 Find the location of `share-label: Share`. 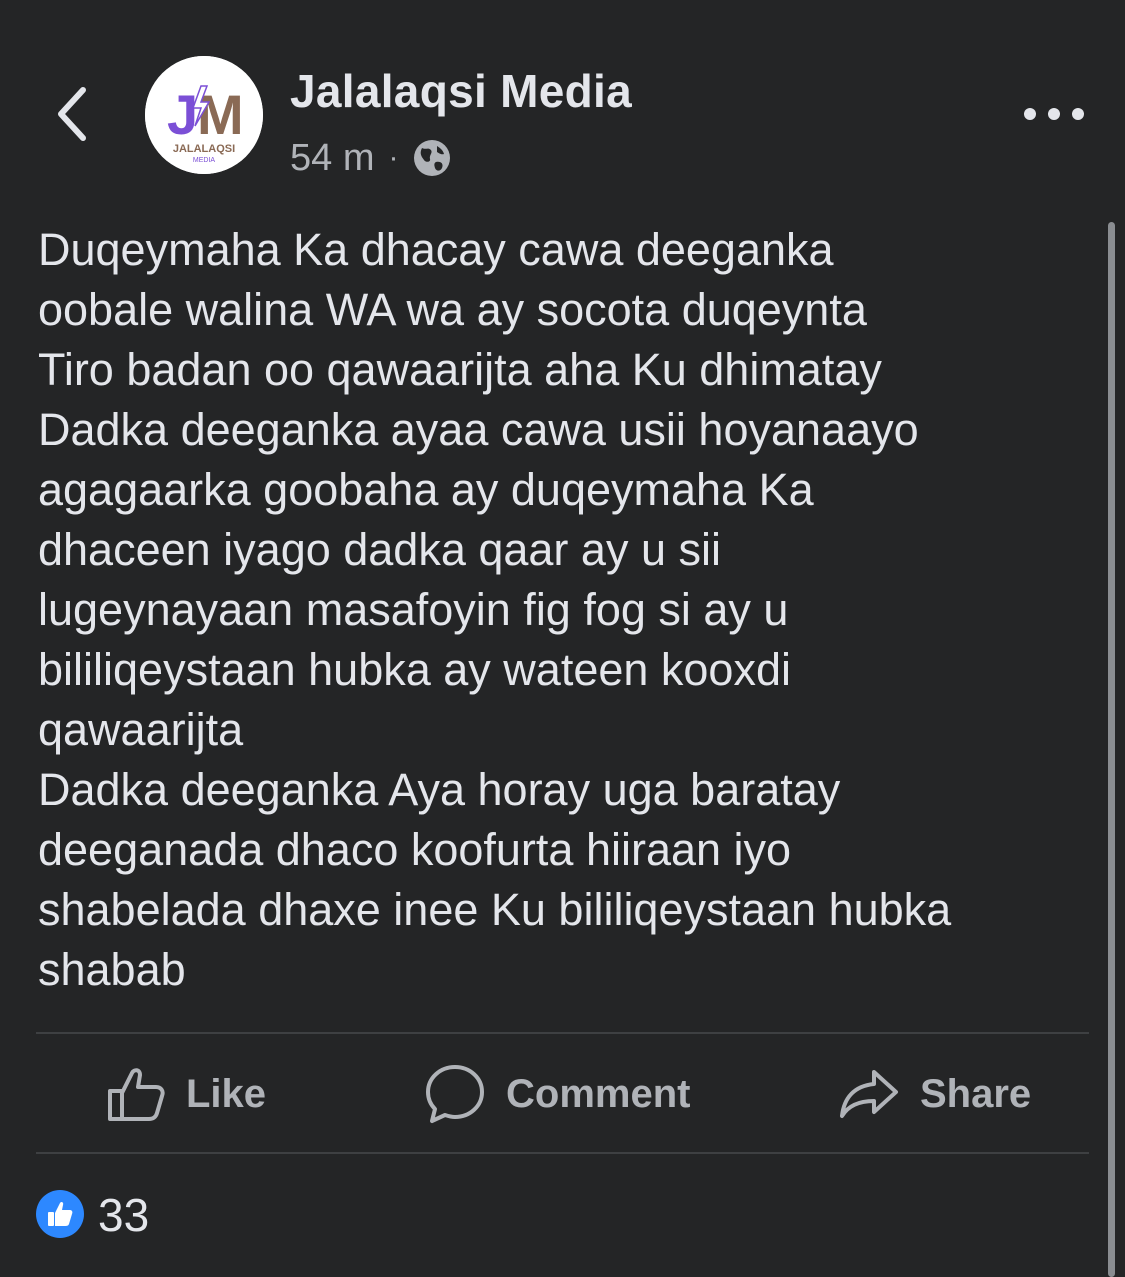

share-label: Share is located at coordinates (976, 1093).